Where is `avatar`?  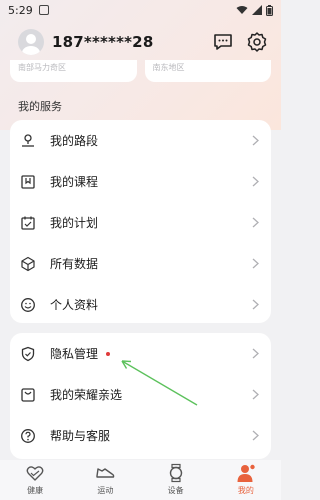
avatar is located at coordinates (31, 42).